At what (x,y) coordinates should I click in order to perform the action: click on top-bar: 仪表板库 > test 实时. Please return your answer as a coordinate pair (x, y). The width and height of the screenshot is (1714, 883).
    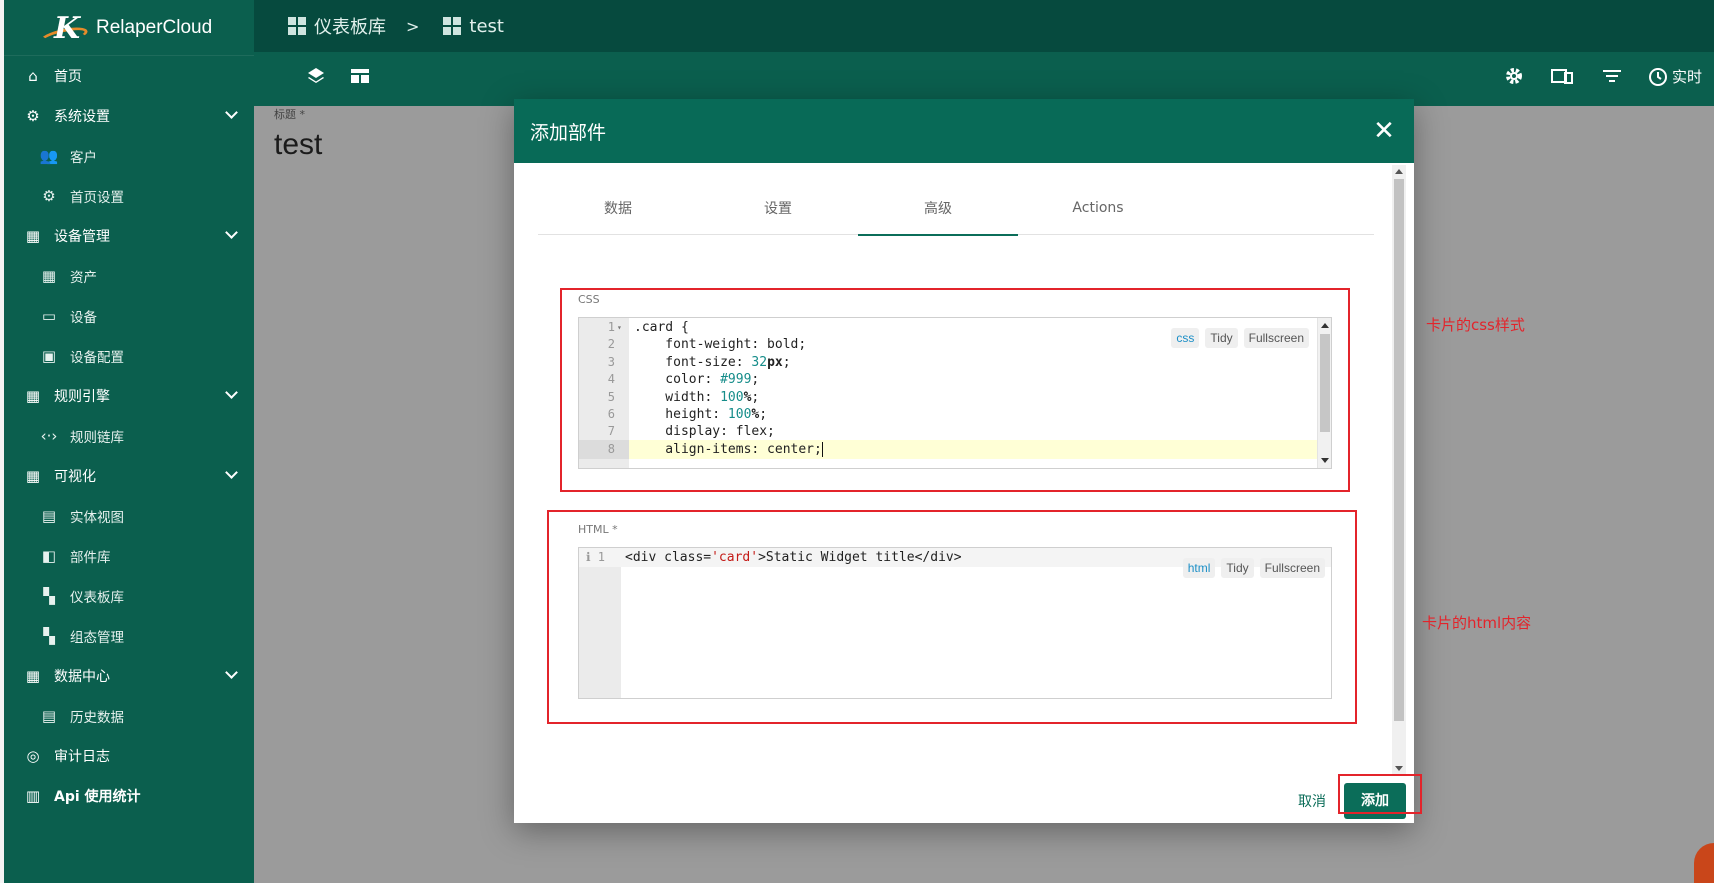
    Looking at the image, I should click on (984, 53).